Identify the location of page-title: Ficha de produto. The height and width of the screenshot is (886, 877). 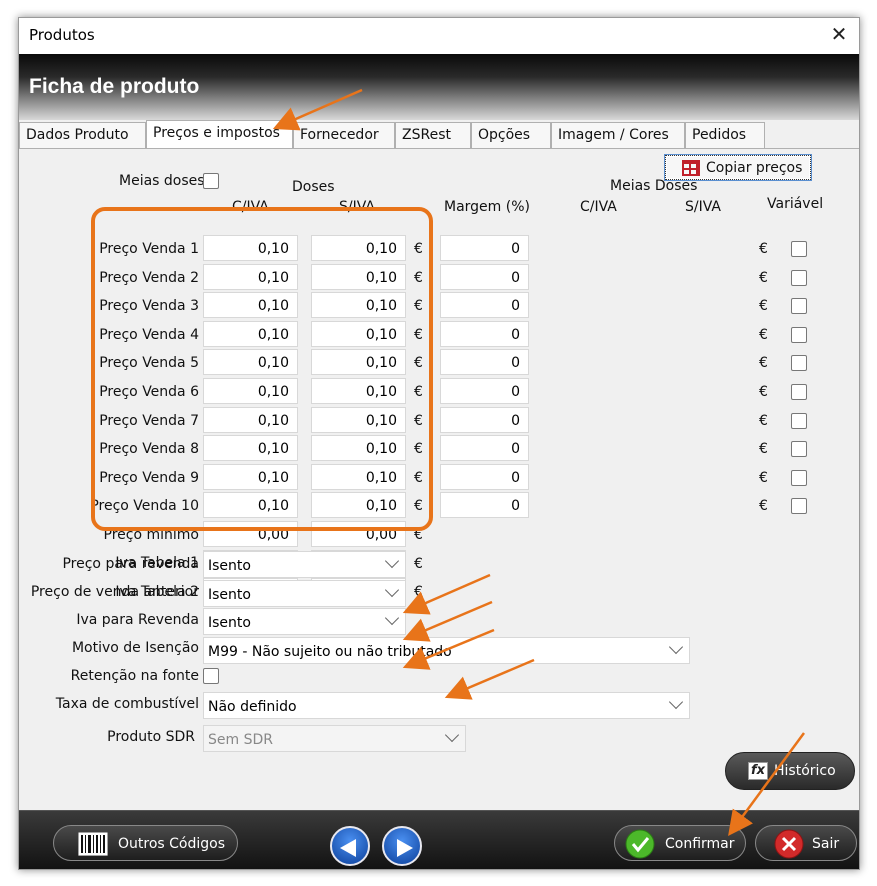
(114, 86).